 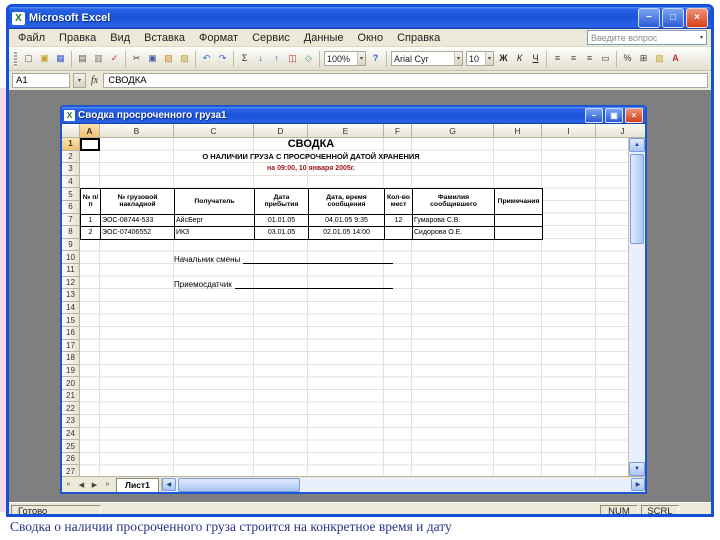 I want to click on row-header-21: 21, so click(x=71, y=396).